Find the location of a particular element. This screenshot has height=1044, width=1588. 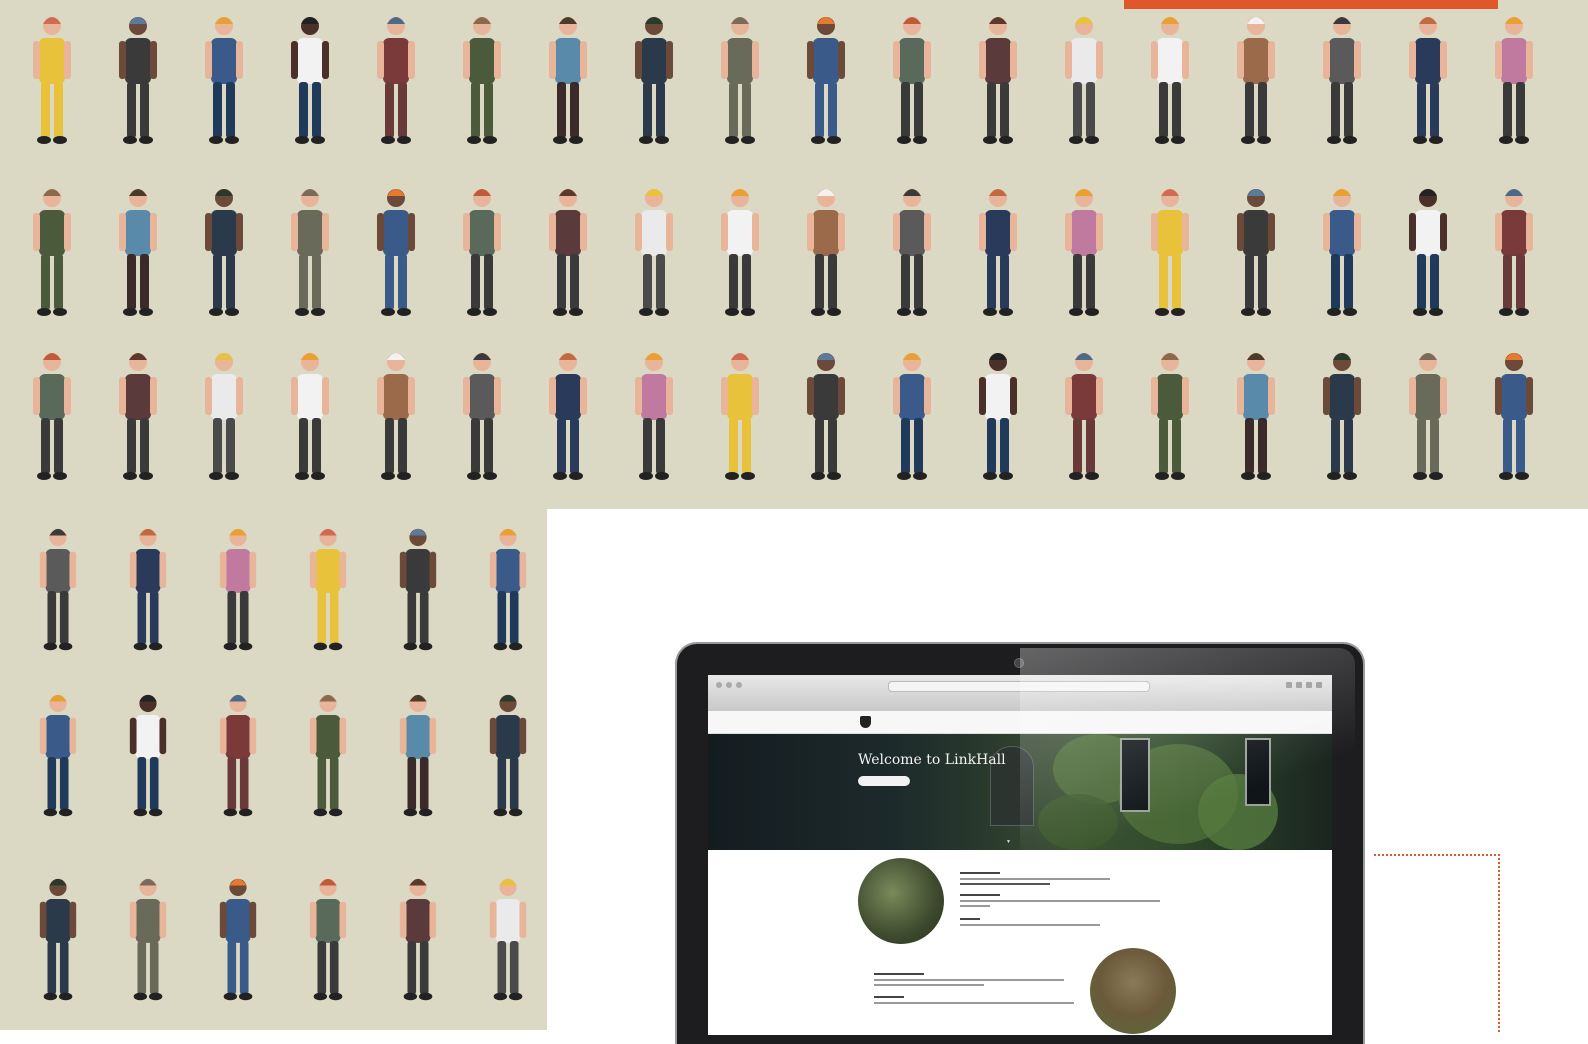

monitor-screen: Welcome to LinkHall ▼ is located at coordinates (1020, 855).